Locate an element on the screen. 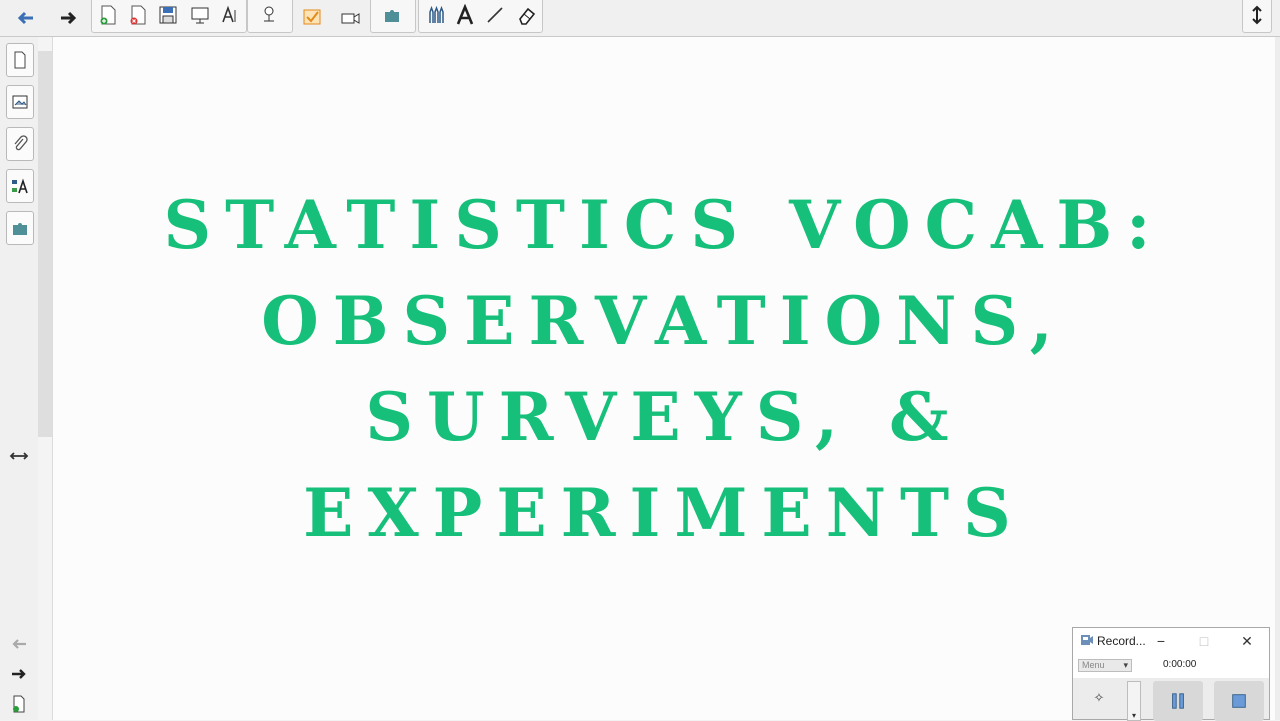 The width and height of the screenshot is (1280, 721). page-scrollbar-thumb is located at coordinates (45, 244).